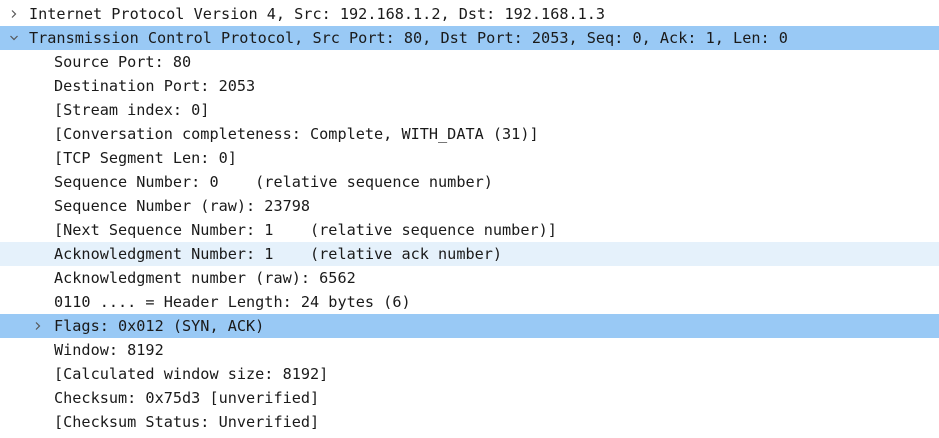  I want to click on tree-row-label: [TCP Segment Len: 0], so click(145, 158).